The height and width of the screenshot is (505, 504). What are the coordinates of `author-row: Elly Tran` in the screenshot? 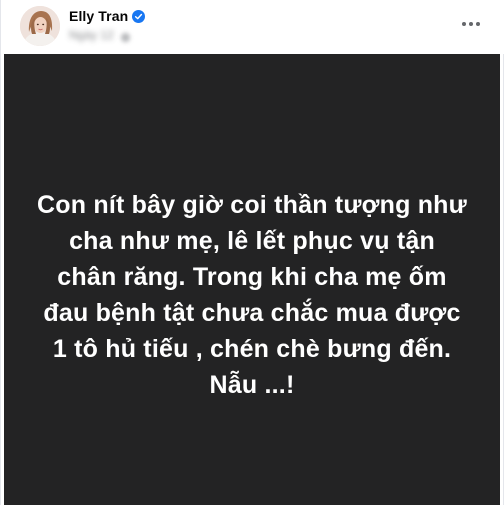 It's located at (107, 16).